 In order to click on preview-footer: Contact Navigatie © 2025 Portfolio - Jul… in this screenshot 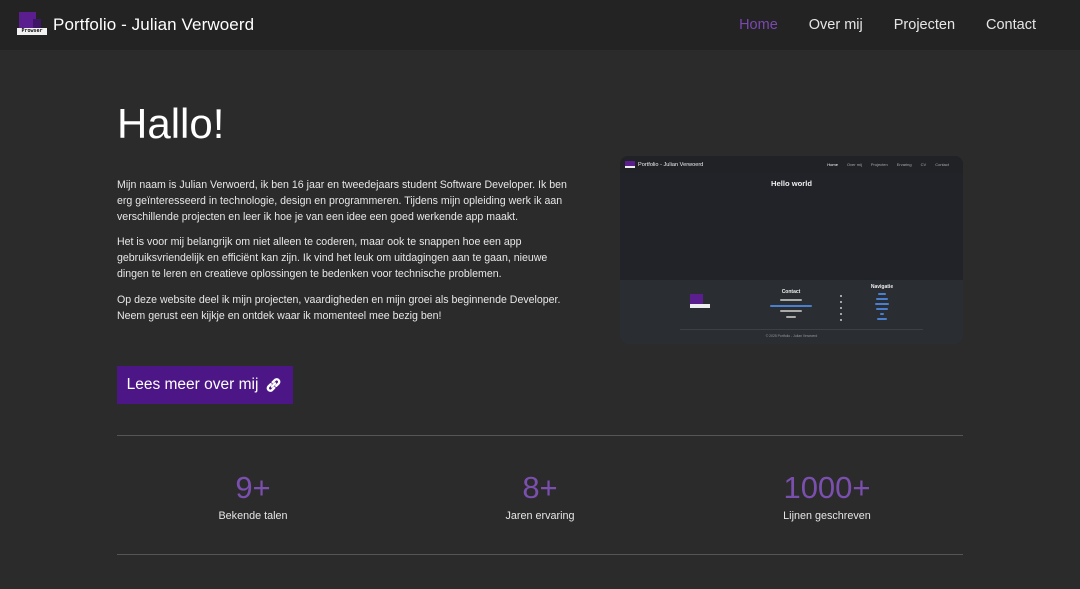, I will do `click(791, 312)`.